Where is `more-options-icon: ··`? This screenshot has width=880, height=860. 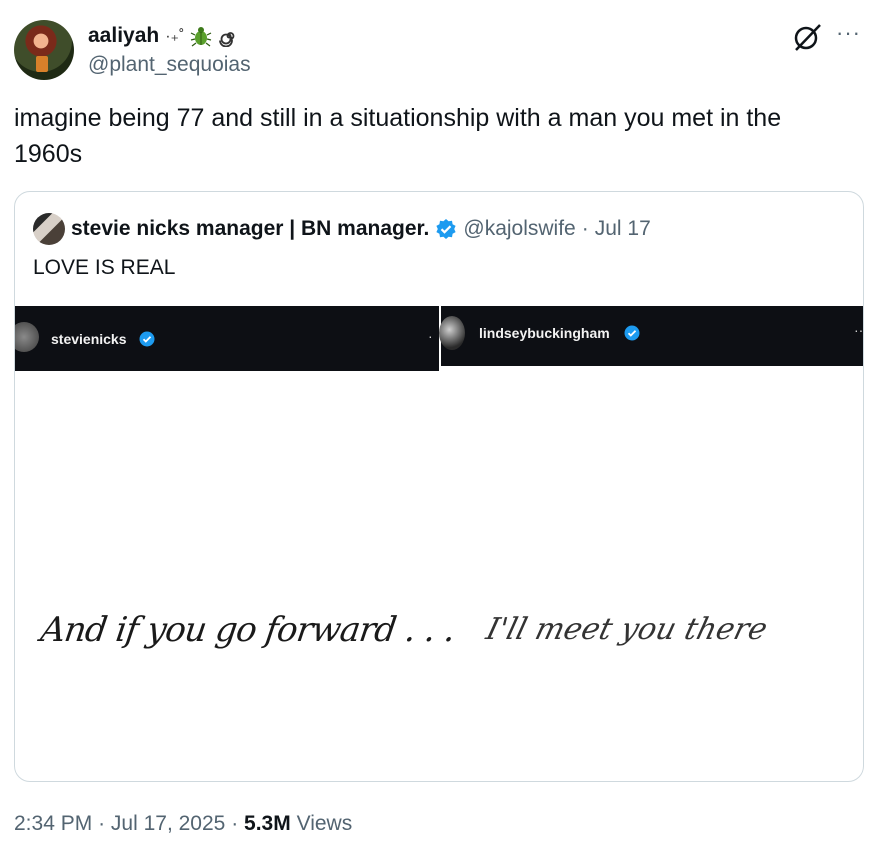 more-options-icon: ·· is located at coordinates (859, 330).